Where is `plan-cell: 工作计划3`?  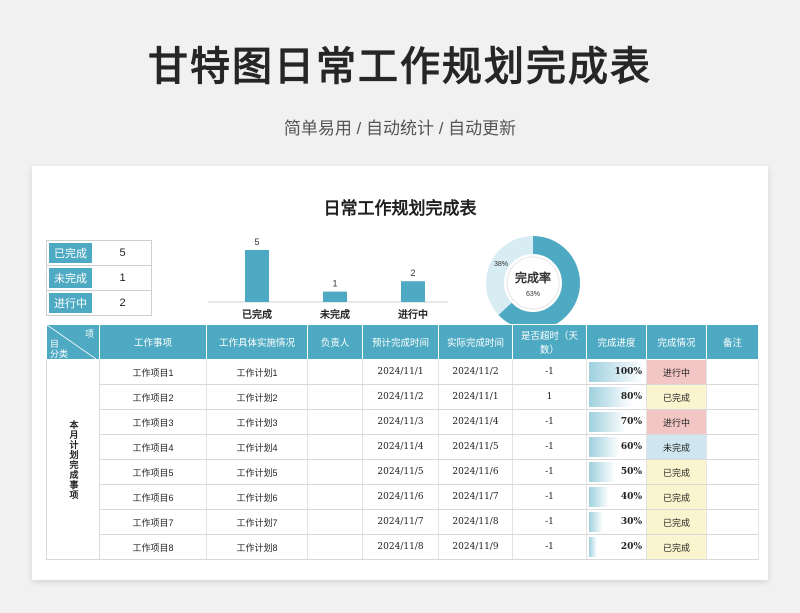
plan-cell: 工作计划3 is located at coordinates (257, 422).